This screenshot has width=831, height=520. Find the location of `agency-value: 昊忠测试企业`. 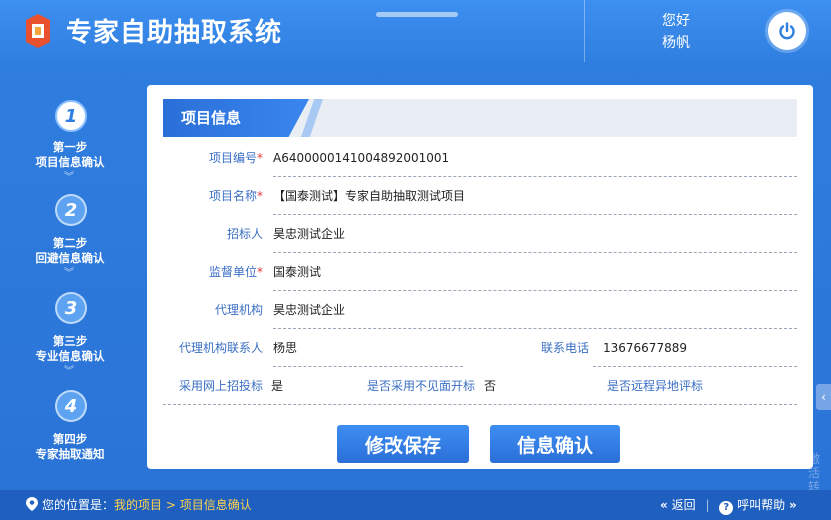

agency-value: 昊忠测试企业 is located at coordinates (309, 310).